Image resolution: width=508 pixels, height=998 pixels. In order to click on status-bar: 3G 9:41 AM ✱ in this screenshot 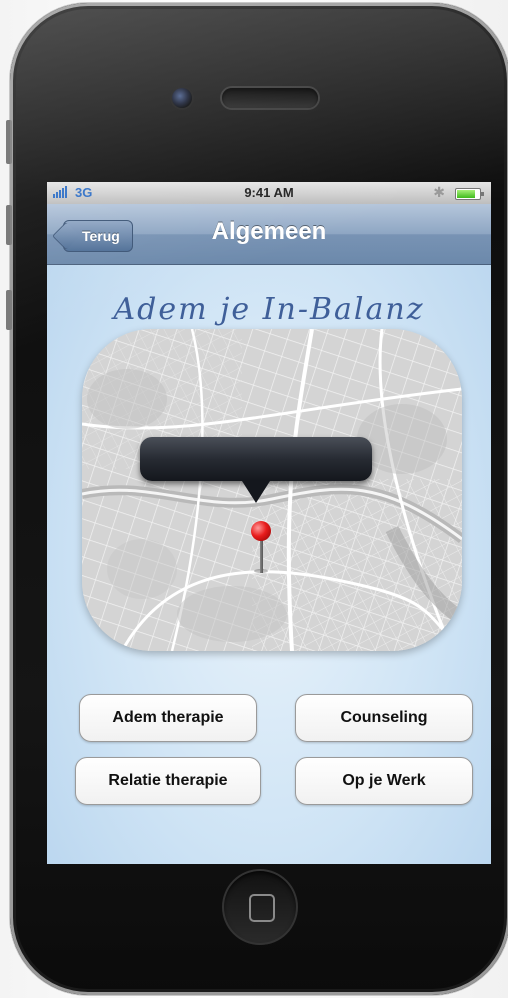, I will do `click(269, 193)`.